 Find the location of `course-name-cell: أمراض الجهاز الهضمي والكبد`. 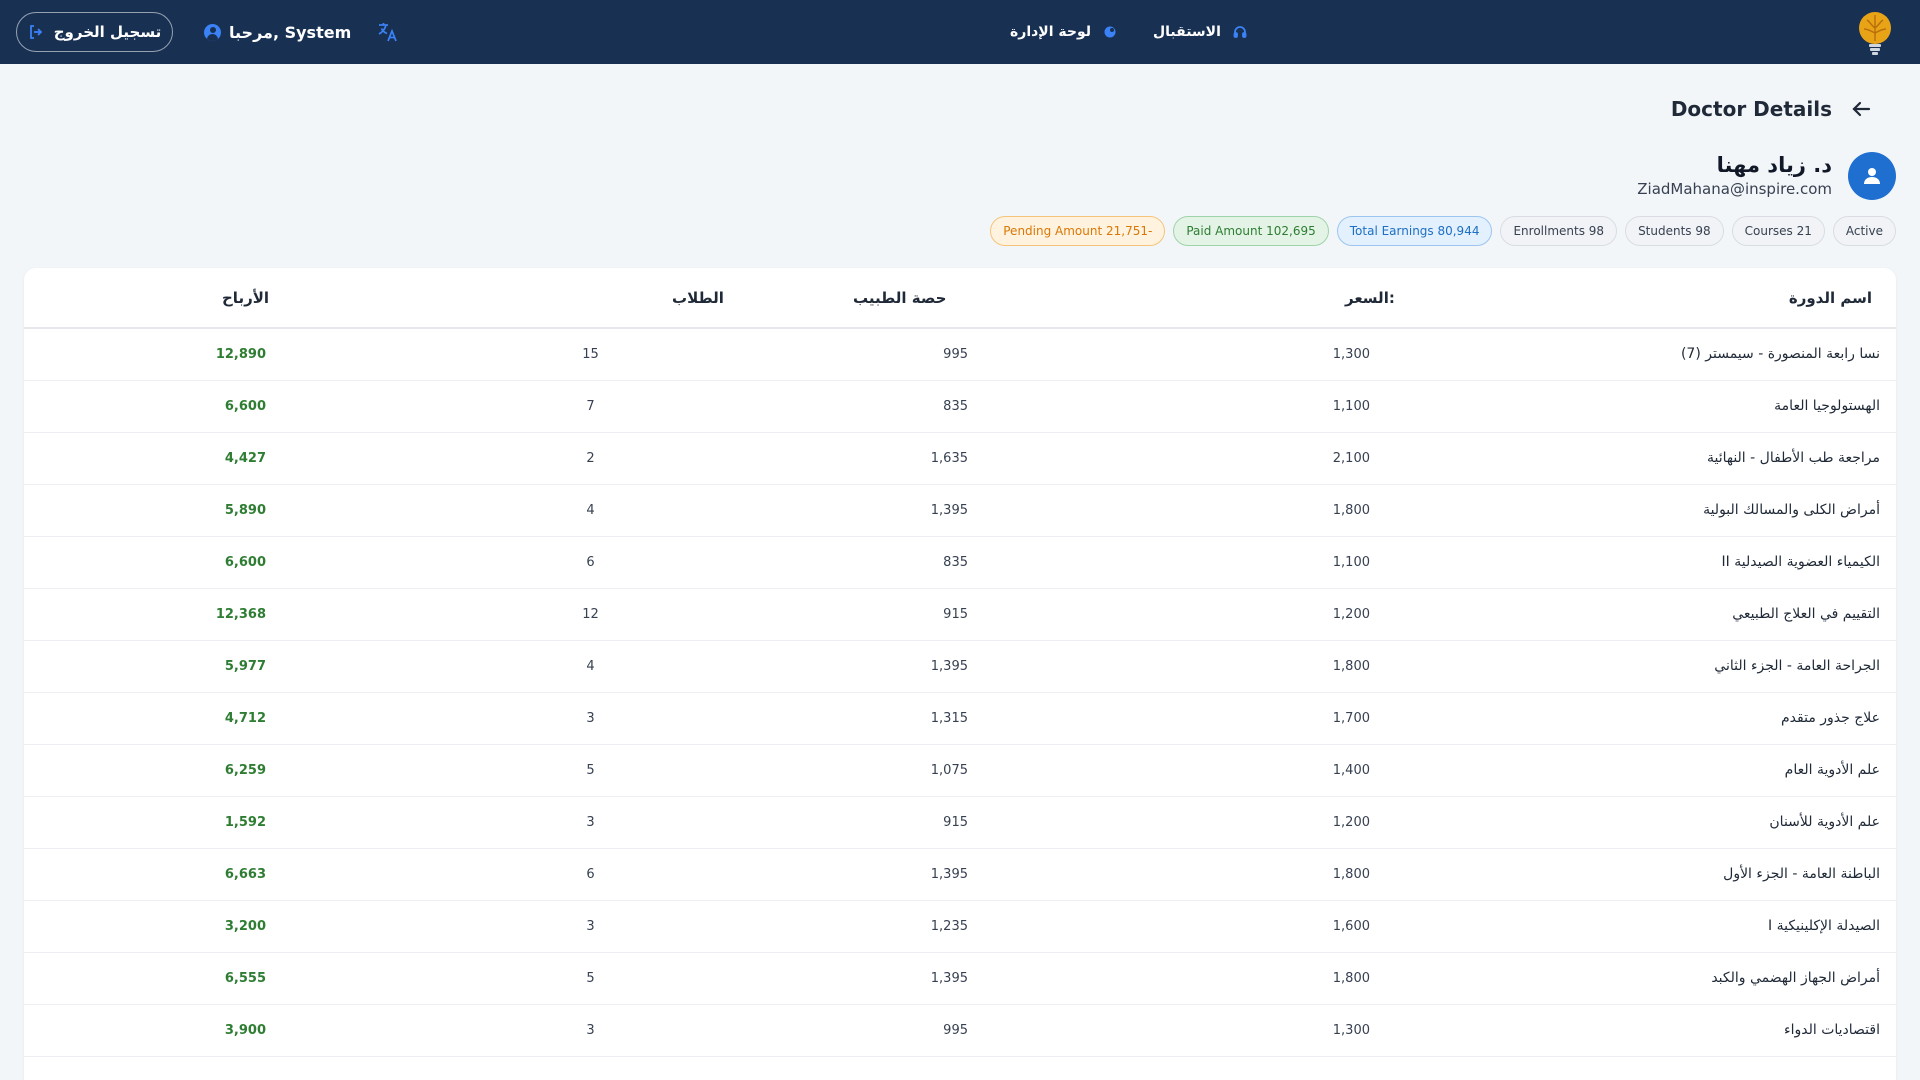

course-name-cell: أمراض الجهاز الهضمي والكبد is located at coordinates (1639, 978).